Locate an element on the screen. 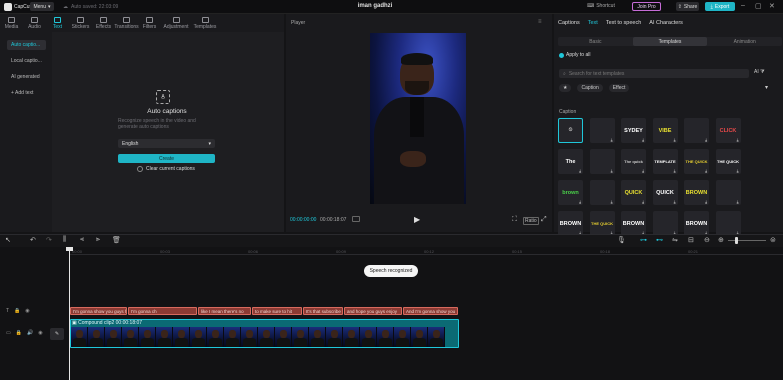  ratio-button: Ratio is located at coordinates (531, 221).